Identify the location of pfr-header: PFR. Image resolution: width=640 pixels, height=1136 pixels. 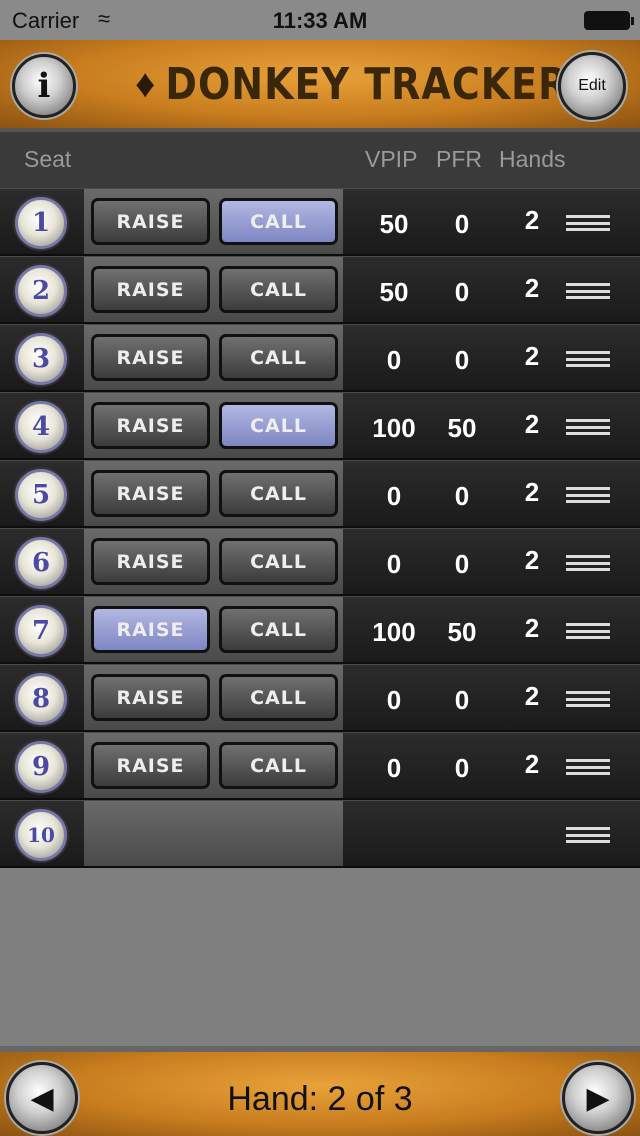
(459, 159).